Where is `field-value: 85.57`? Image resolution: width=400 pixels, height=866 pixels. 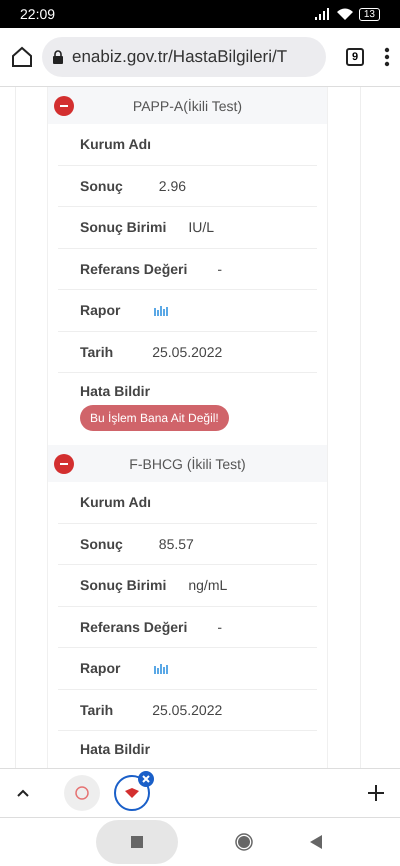 field-value: 85.57 is located at coordinates (176, 544).